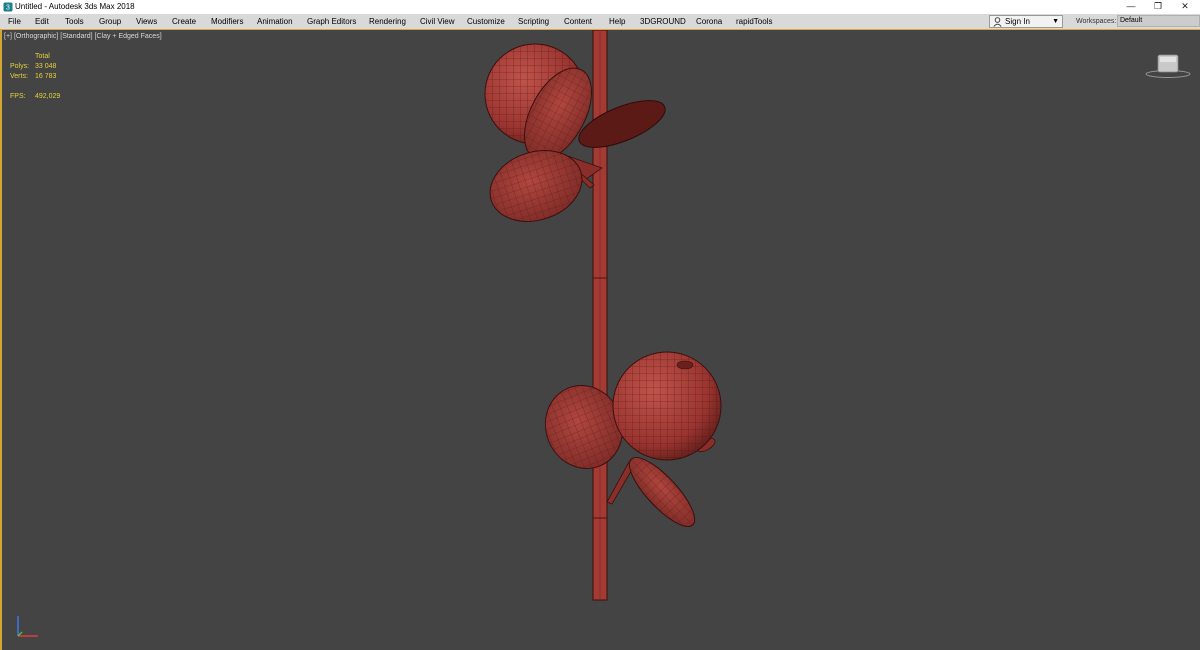 The width and height of the screenshot is (1200, 650). I want to click on workspace-select: Default, so click(1158, 21).